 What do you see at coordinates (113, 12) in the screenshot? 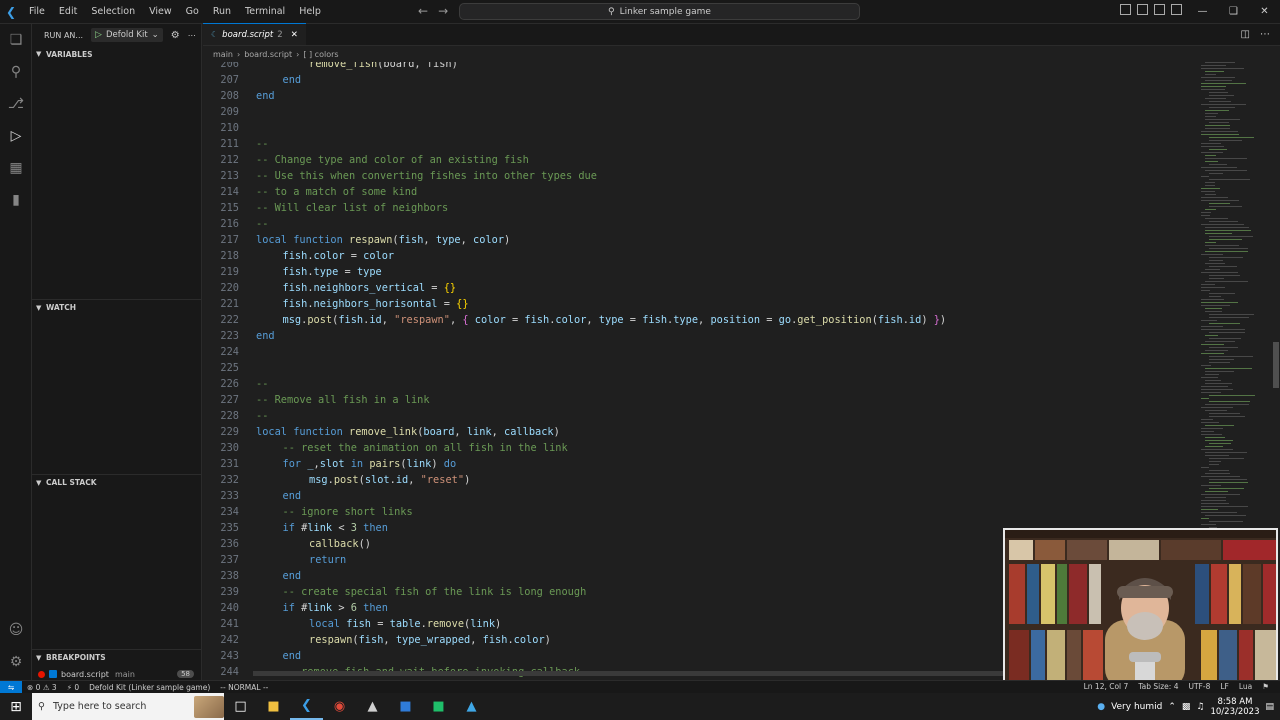
I see `menu-selection: Selection` at bounding box center [113, 12].